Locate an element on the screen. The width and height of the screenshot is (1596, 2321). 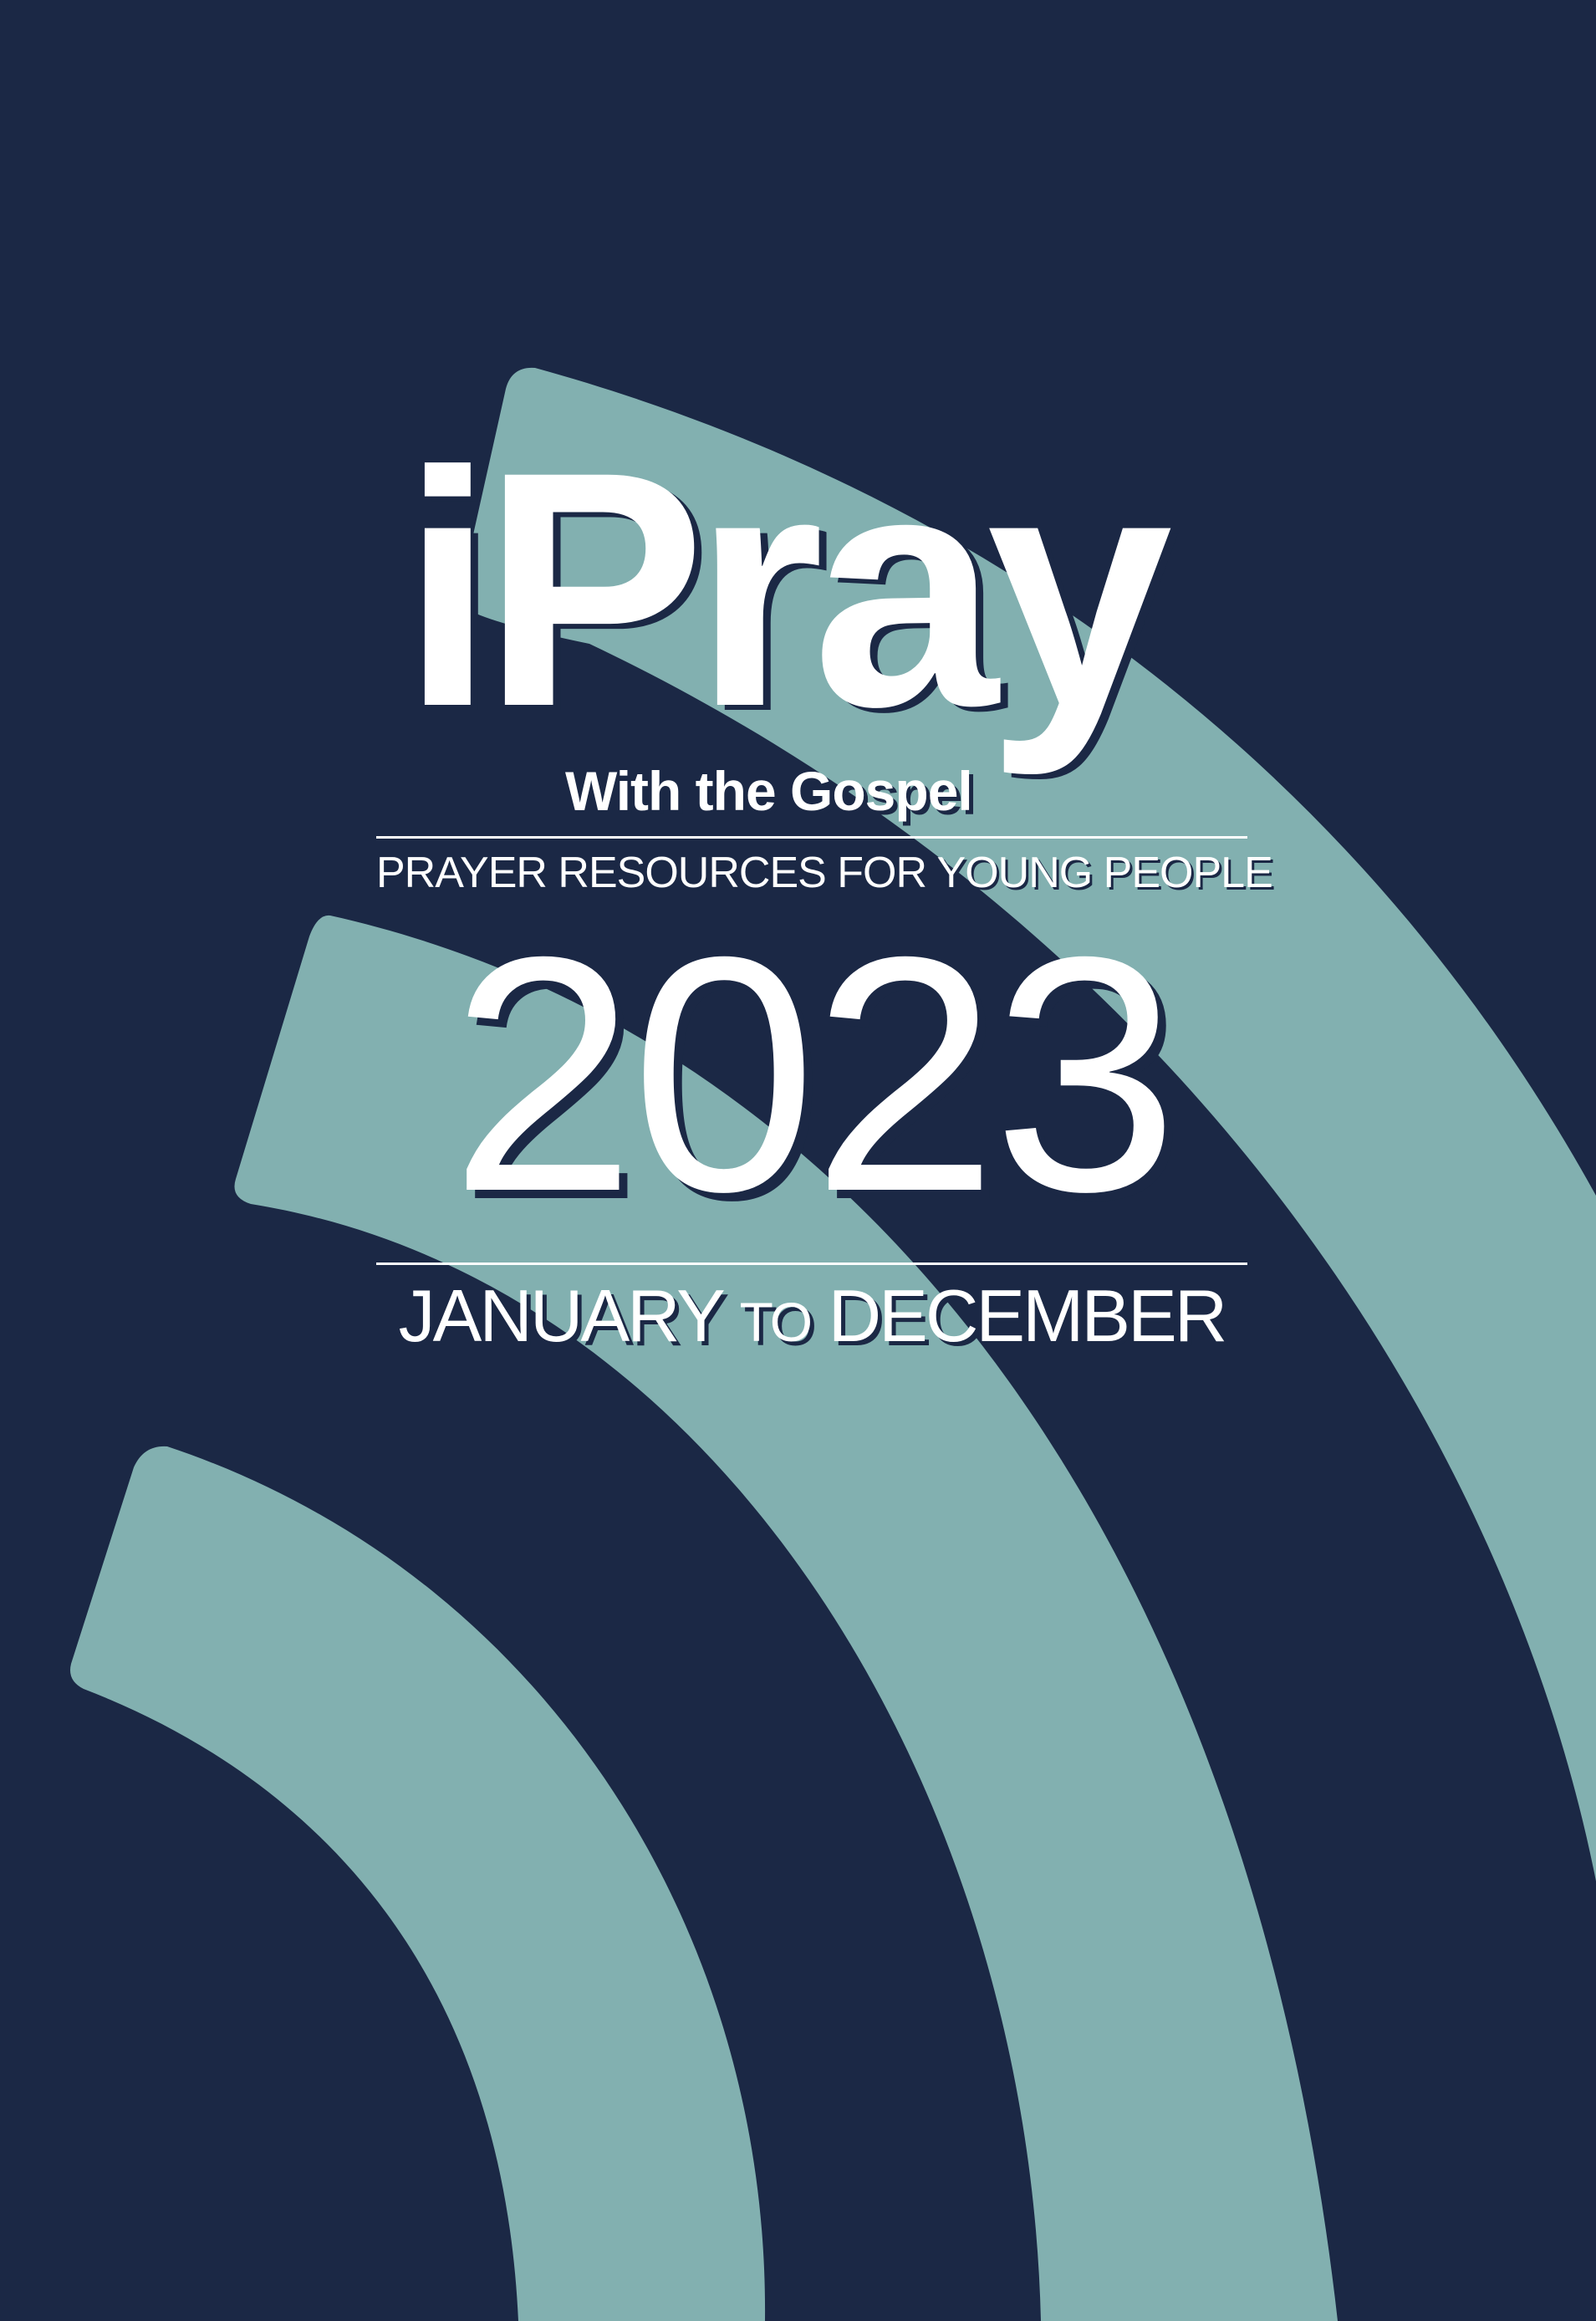
ipray-logo: iPray is located at coordinates (787, 589).